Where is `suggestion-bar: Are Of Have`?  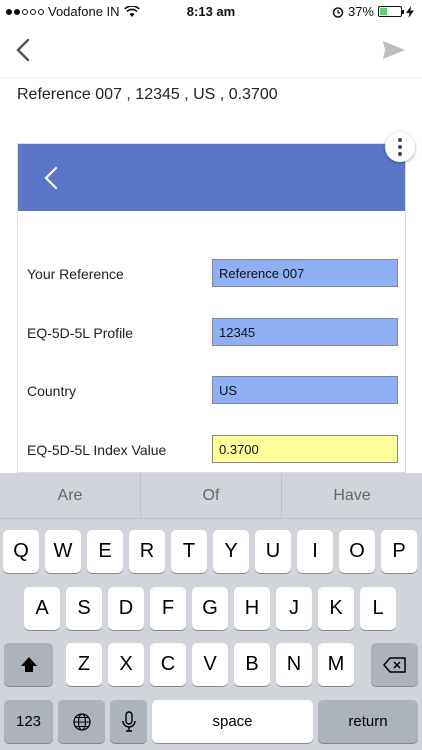
suggestion-bar: Are Of Have is located at coordinates (211, 496).